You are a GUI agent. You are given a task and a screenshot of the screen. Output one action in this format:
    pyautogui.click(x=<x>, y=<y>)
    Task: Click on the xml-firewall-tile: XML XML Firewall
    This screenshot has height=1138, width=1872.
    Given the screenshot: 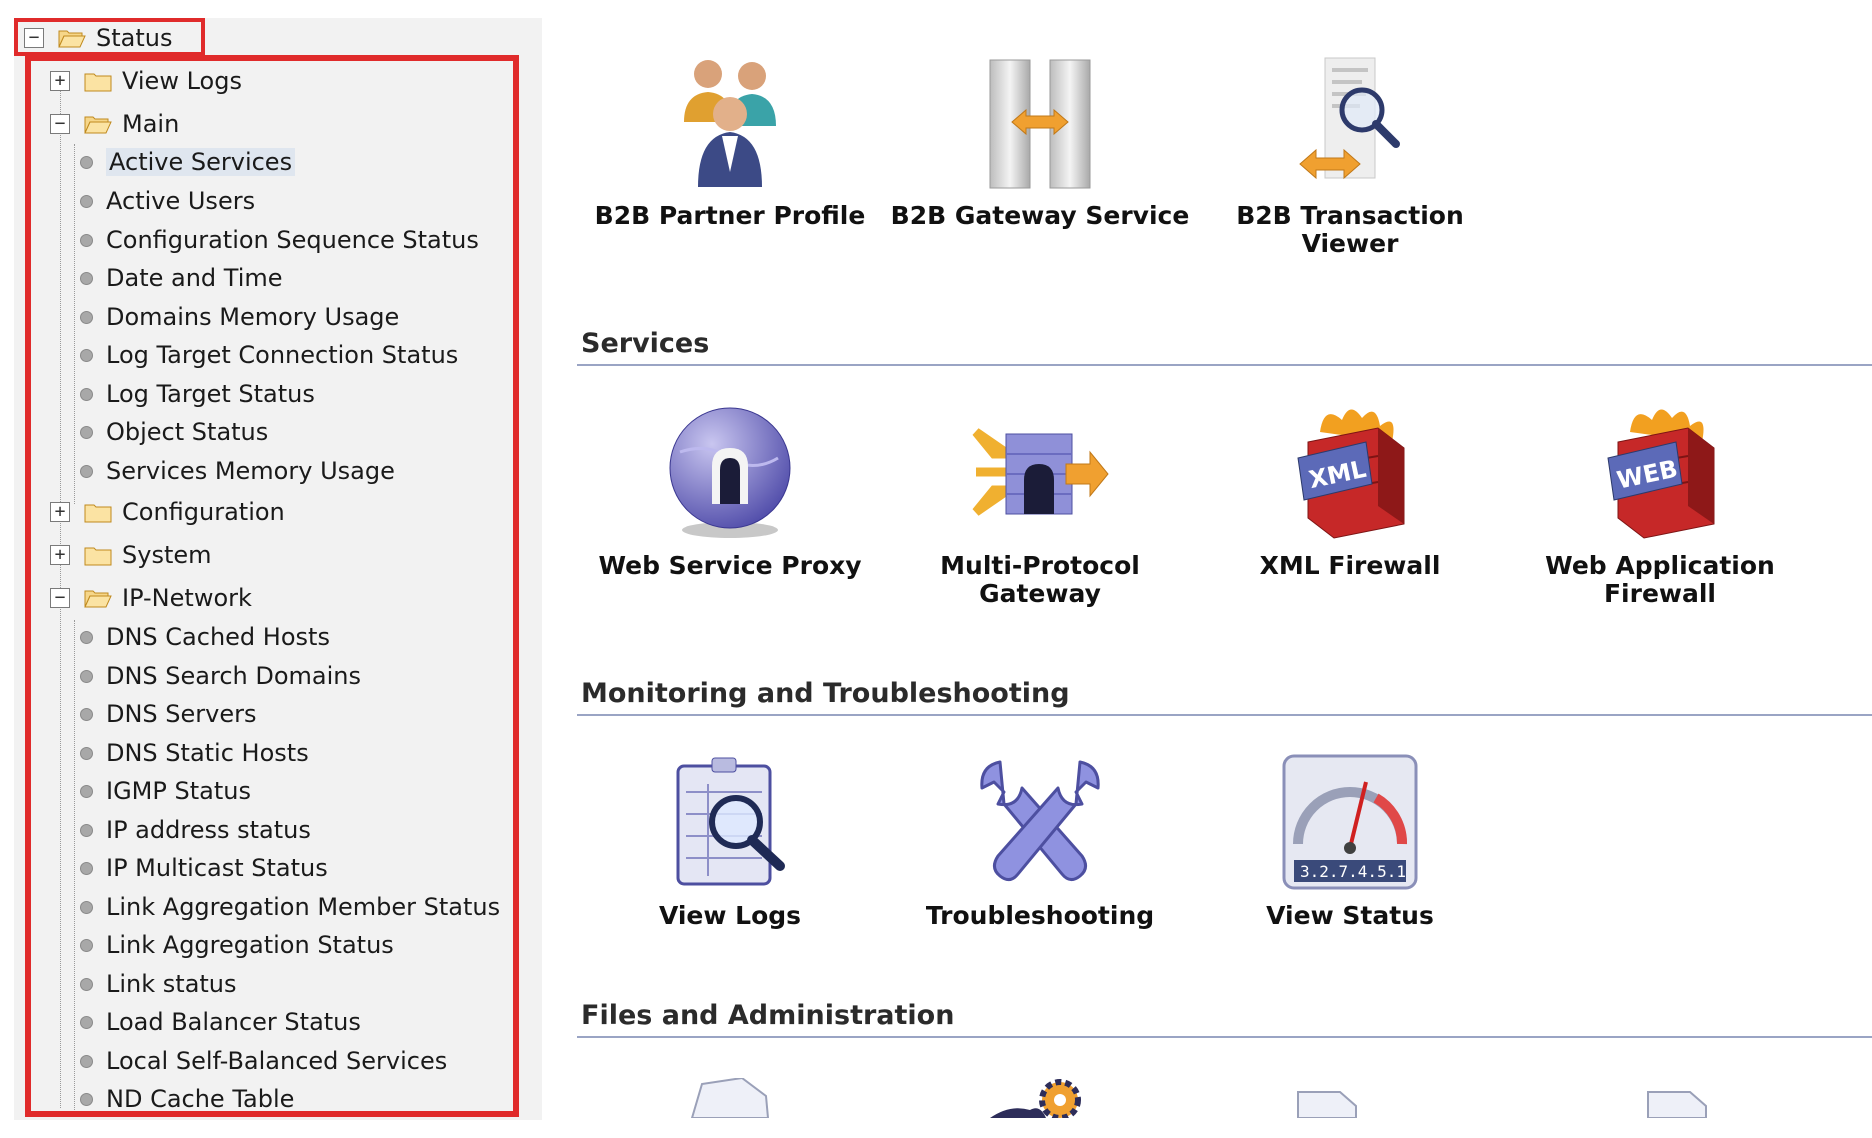 What is the action you would take?
    pyautogui.click(x=1350, y=491)
    